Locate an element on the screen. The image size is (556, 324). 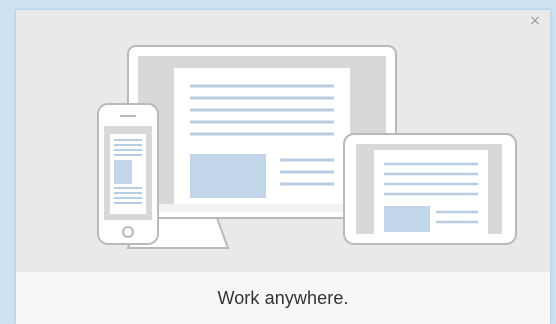
tablet-icon is located at coordinates (430, 189).